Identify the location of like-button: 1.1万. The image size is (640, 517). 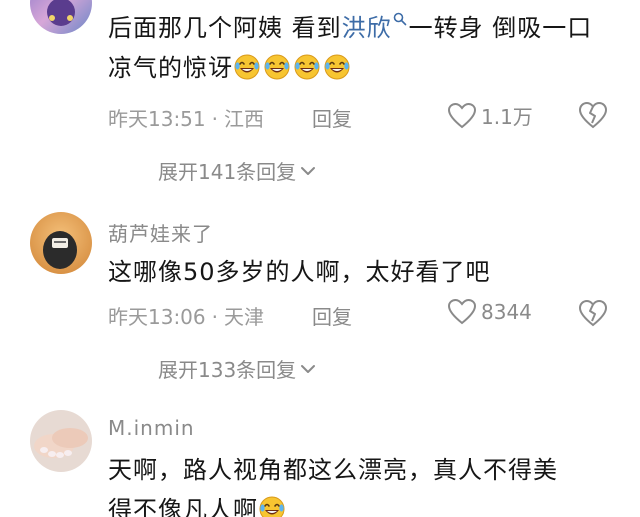
(490, 115).